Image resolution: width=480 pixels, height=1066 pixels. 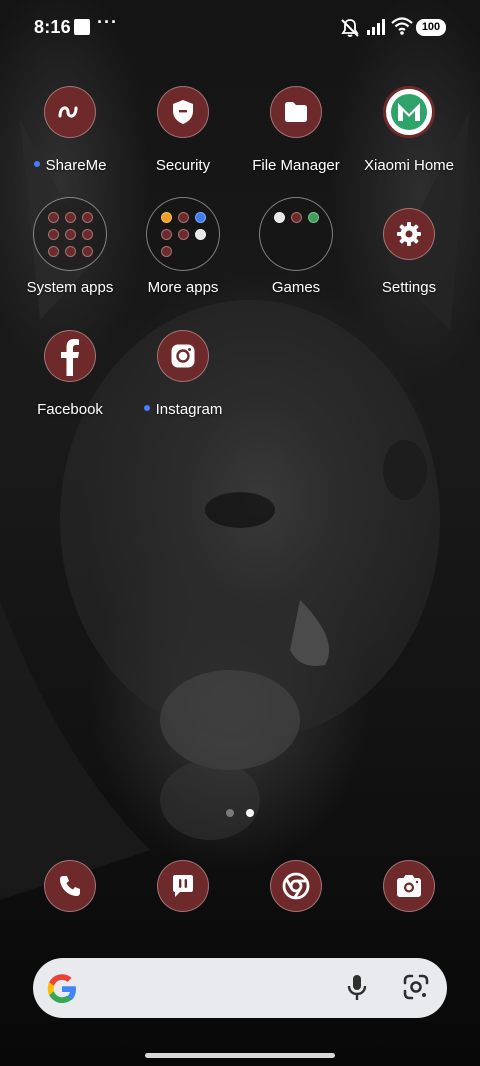 What do you see at coordinates (183, 165) in the screenshot?
I see `app-label: Security` at bounding box center [183, 165].